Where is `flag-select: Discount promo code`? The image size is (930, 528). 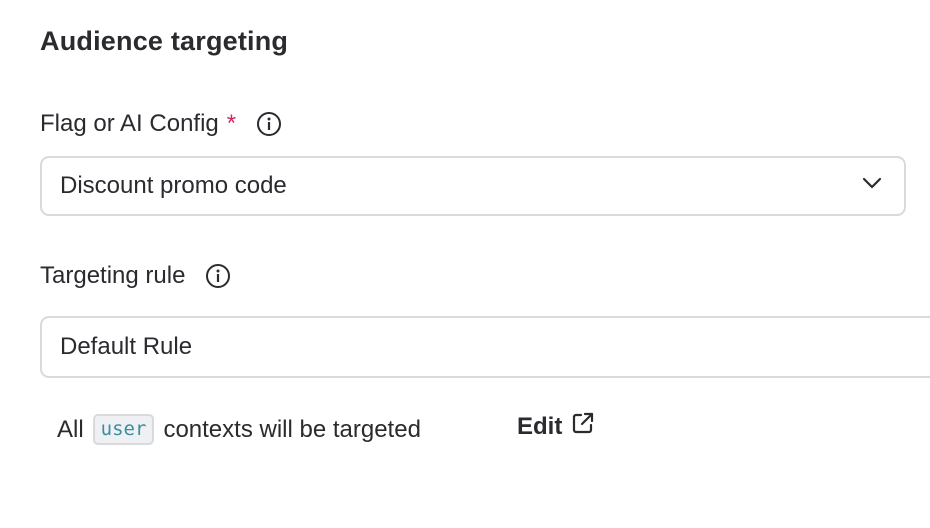
flag-select: Discount promo code is located at coordinates (473, 186).